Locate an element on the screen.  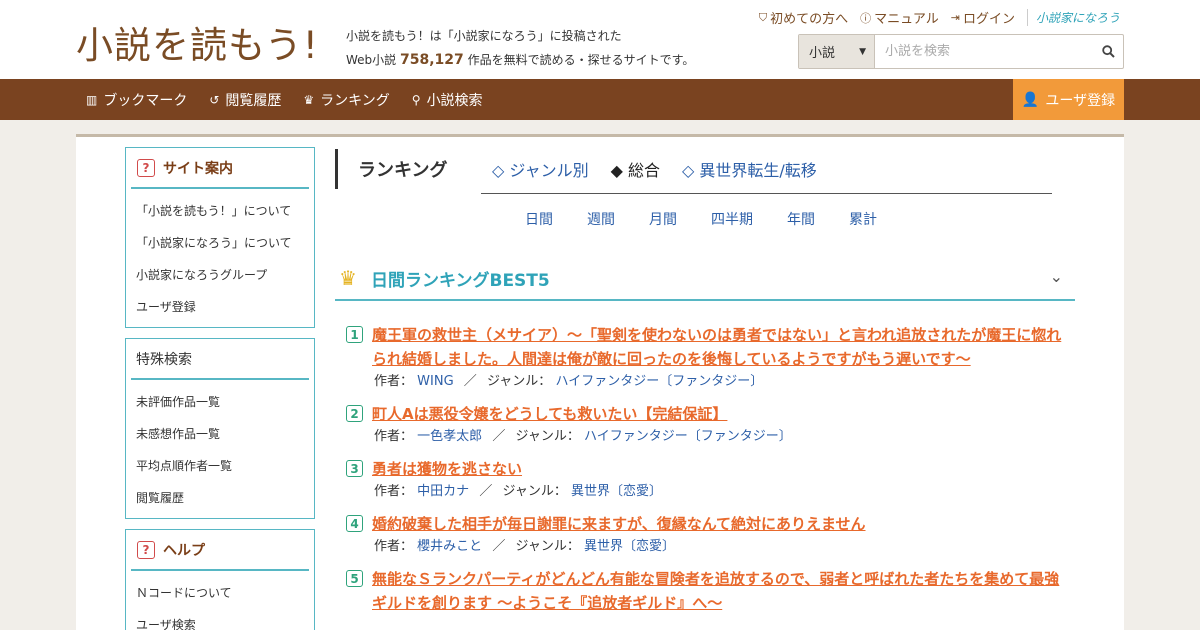
rank-badge: 3 is located at coordinates (354, 468).